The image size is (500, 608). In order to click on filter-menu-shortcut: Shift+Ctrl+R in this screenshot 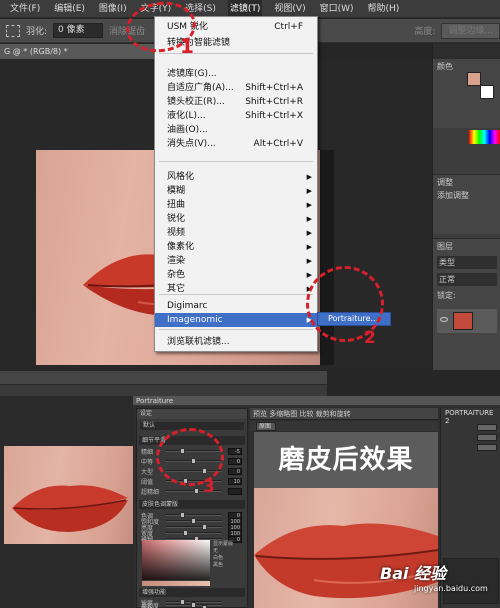, I will do `click(274, 102)`.